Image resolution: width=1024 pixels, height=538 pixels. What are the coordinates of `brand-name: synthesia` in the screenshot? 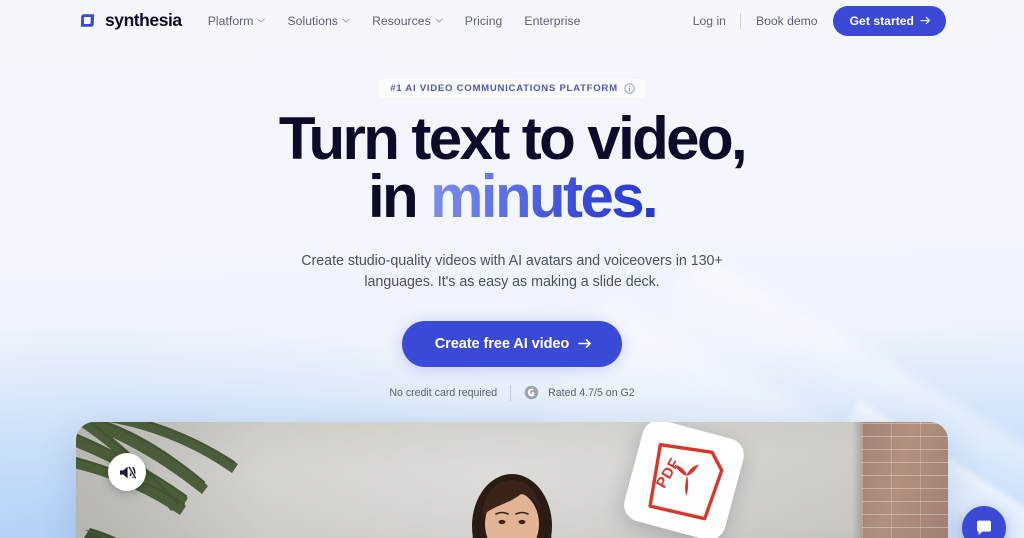 It's located at (143, 20).